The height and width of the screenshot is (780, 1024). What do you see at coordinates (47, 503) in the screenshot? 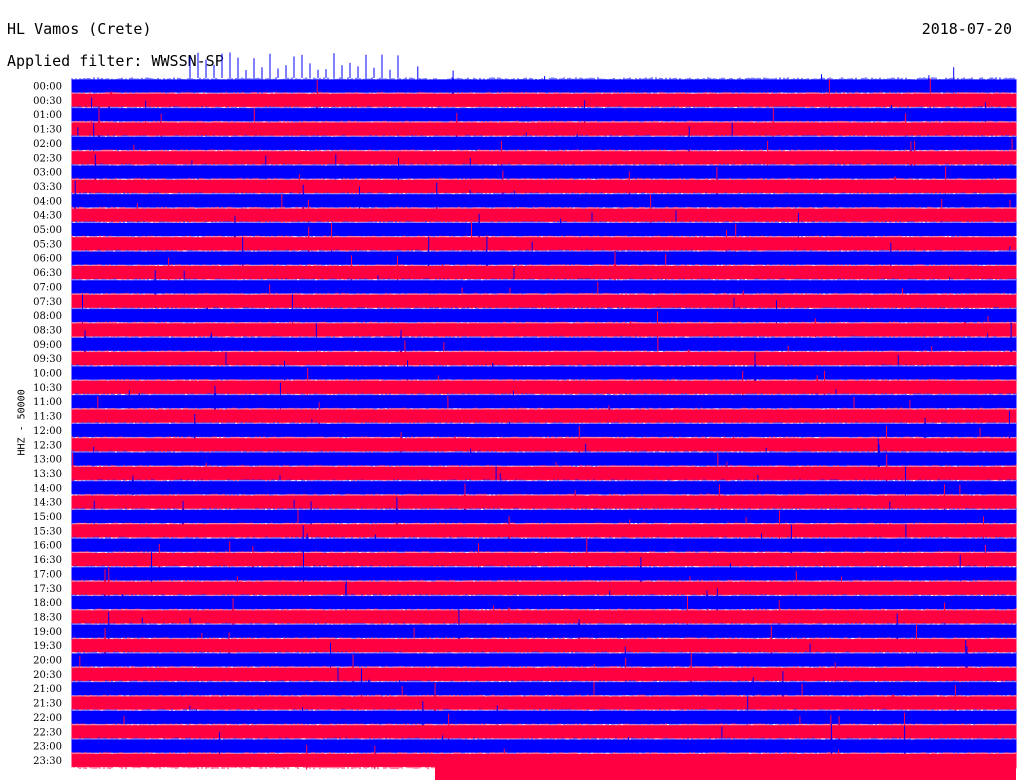
I see `row-time-label: 14:30` at bounding box center [47, 503].